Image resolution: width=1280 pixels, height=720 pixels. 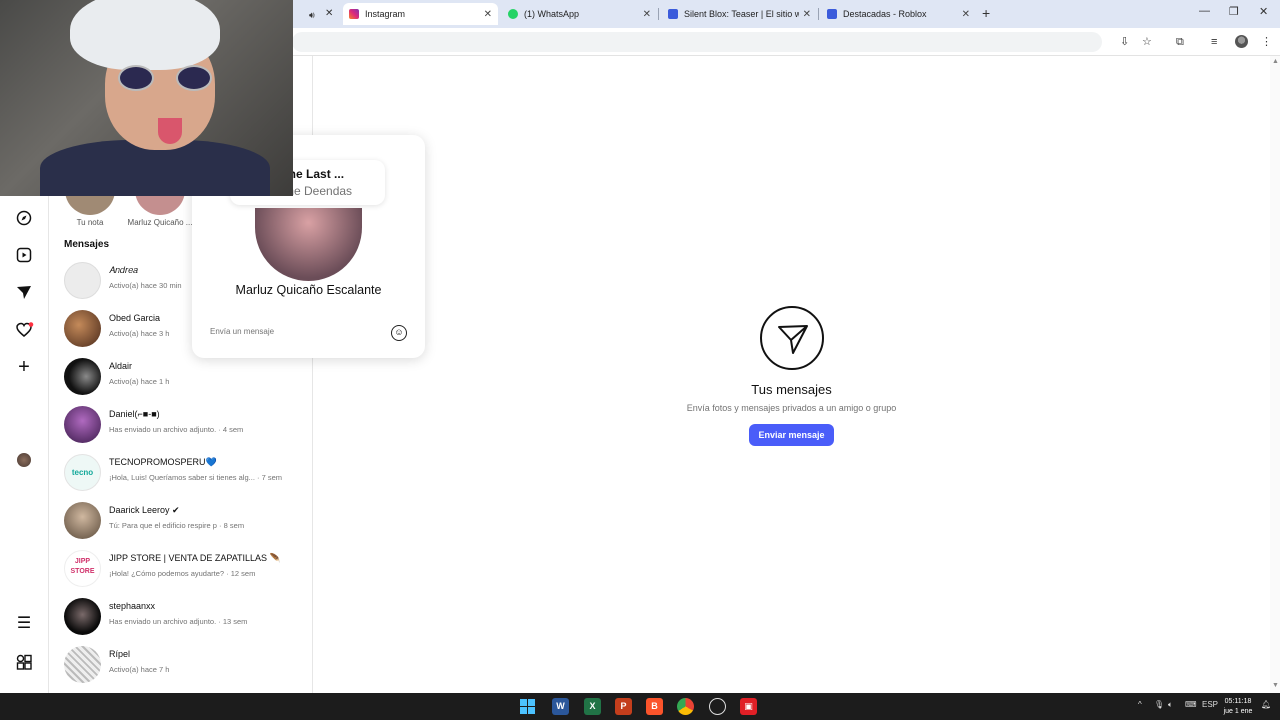 What do you see at coordinates (1191, 704) in the screenshot?
I see `network-icon: ⌨︎` at bounding box center [1191, 704].